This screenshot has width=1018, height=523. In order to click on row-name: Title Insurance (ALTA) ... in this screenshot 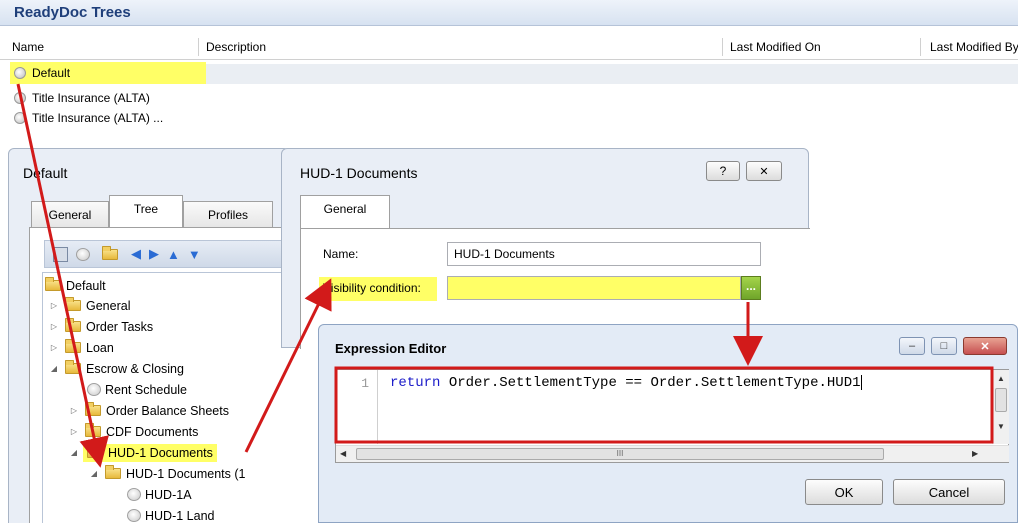, I will do `click(98, 118)`.